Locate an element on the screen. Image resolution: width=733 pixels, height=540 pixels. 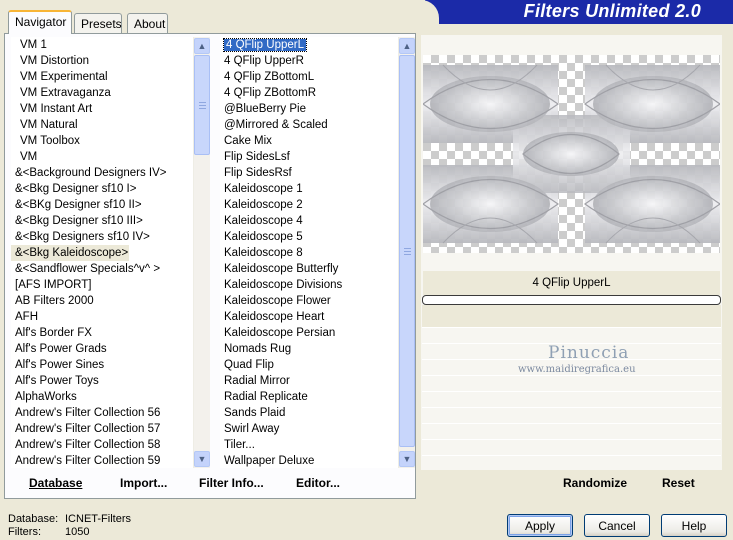
list-item: VM Distortion is located at coordinates (102, 61).